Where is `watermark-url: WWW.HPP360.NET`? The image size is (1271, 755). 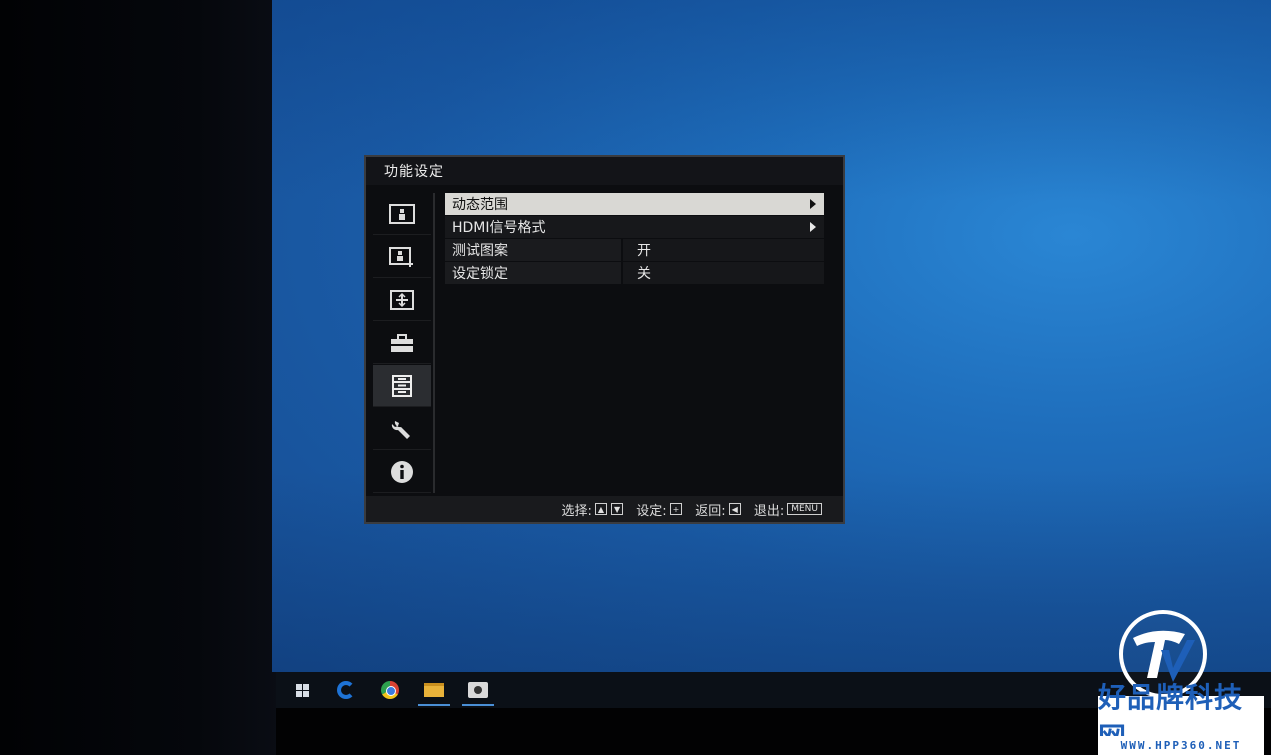 watermark-url: WWW.HPP360.NET is located at coordinates (1181, 745).